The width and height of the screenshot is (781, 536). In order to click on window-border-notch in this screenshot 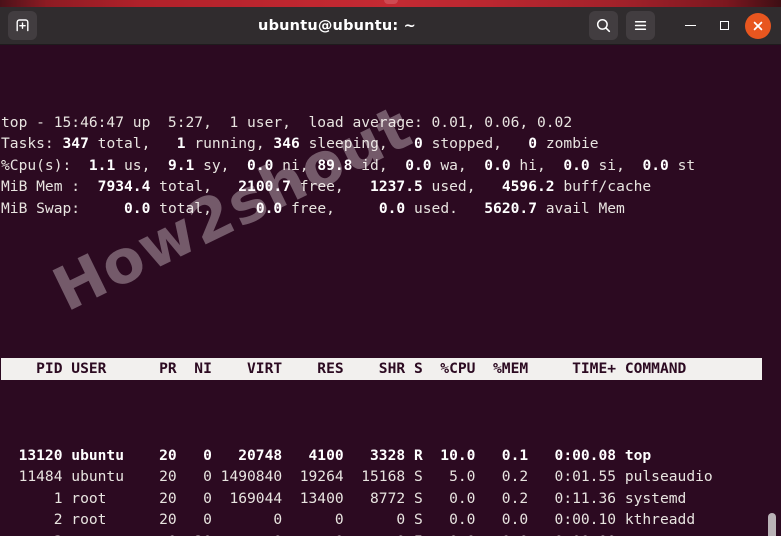, I will do `click(390, 2)`.